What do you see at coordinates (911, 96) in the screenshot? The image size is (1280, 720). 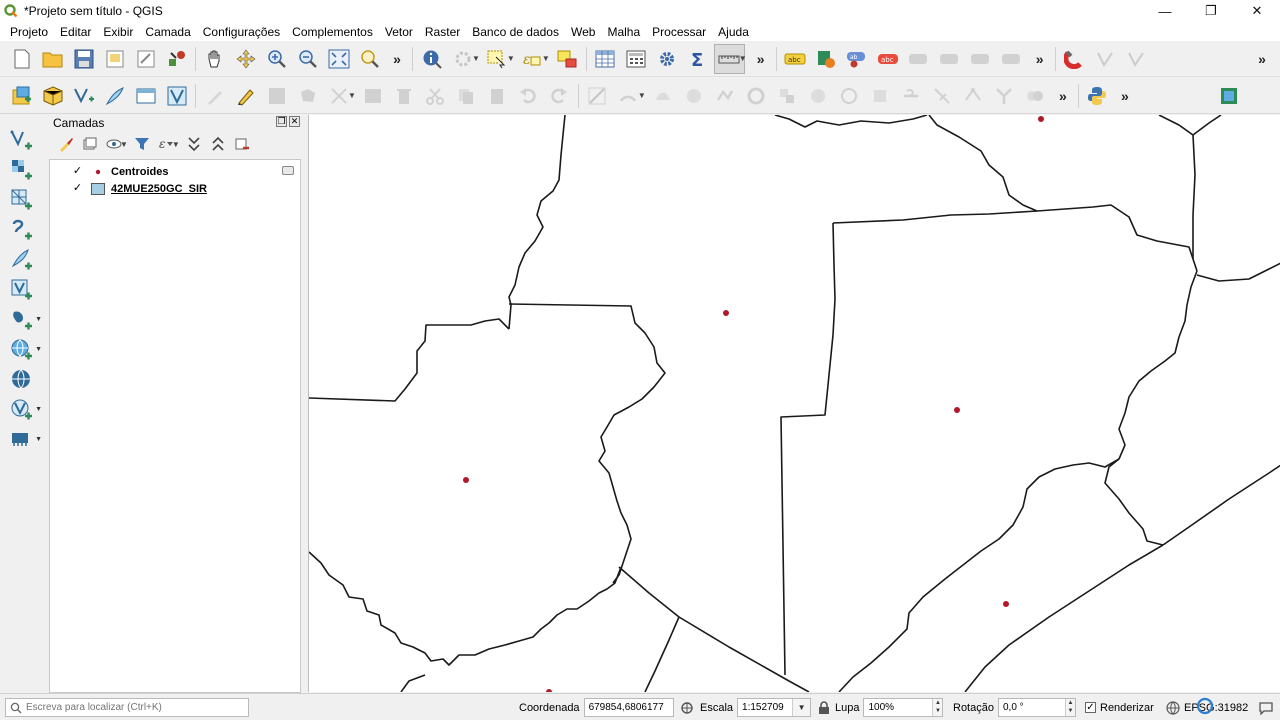 I see `split-features-button` at bounding box center [911, 96].